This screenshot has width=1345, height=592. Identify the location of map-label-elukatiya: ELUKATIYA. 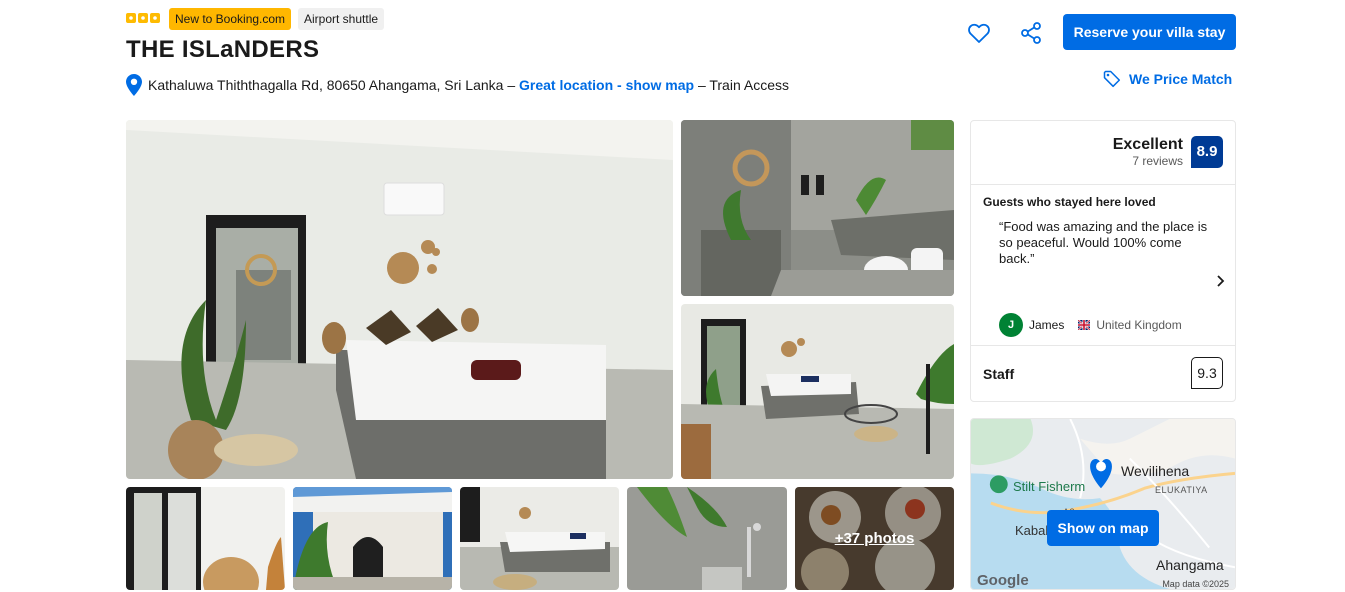
(1181, 490).